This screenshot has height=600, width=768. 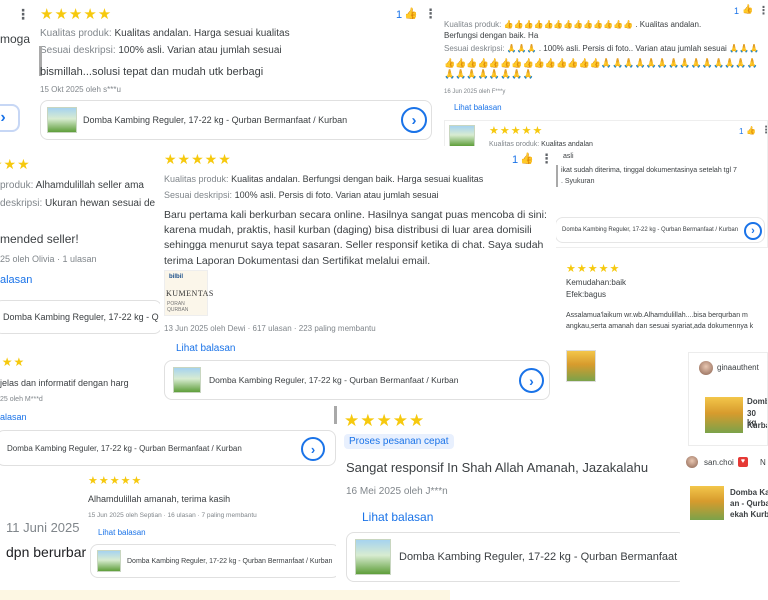 I want to click on review-fragment-bottom-left: 11 Juni 2025 dpn berurbar, so click(x=43, y=535).